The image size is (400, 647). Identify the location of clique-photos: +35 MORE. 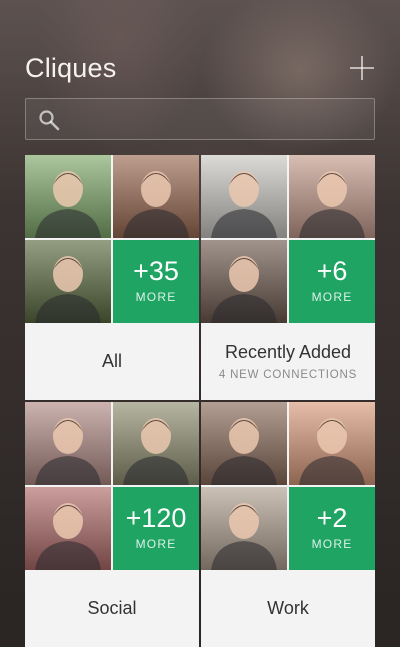
(112, 239).